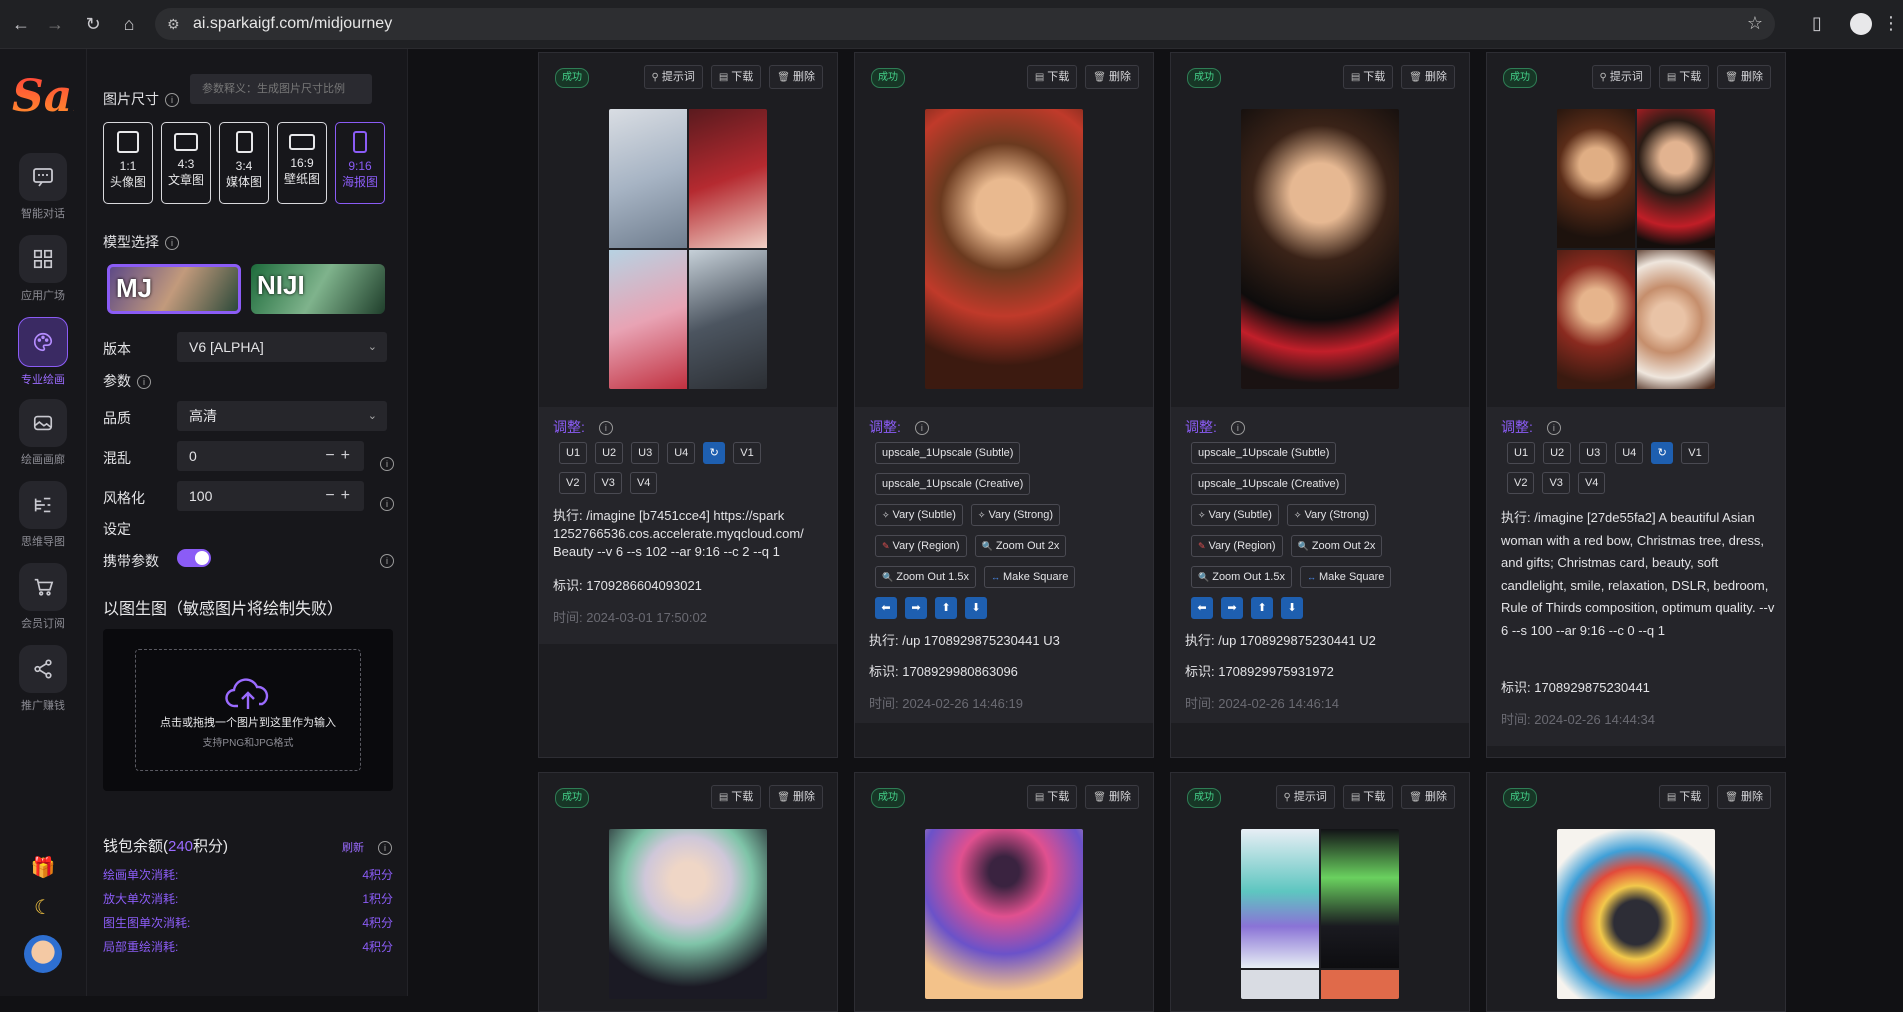 The height and width of the screenshot is (1012, 1903). What do you see at coordinates (244, 163) in the screenshot?
I see `ratio-3-4: 3:4 媒体图` at bounding box center [244, 163].